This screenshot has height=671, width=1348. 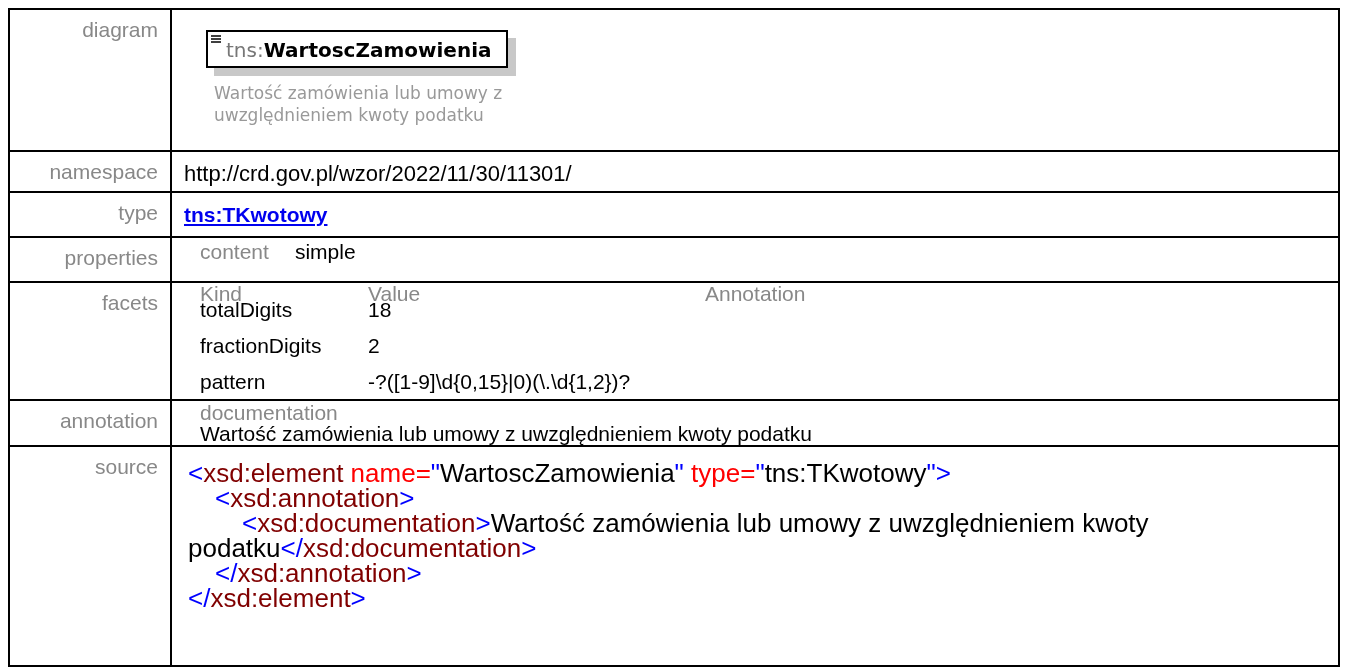 What do you see at coordinates (359, 50) in the screenshot?
I see `element-name: tns:WartoscZamowienia` at bounding box center [359, 50].